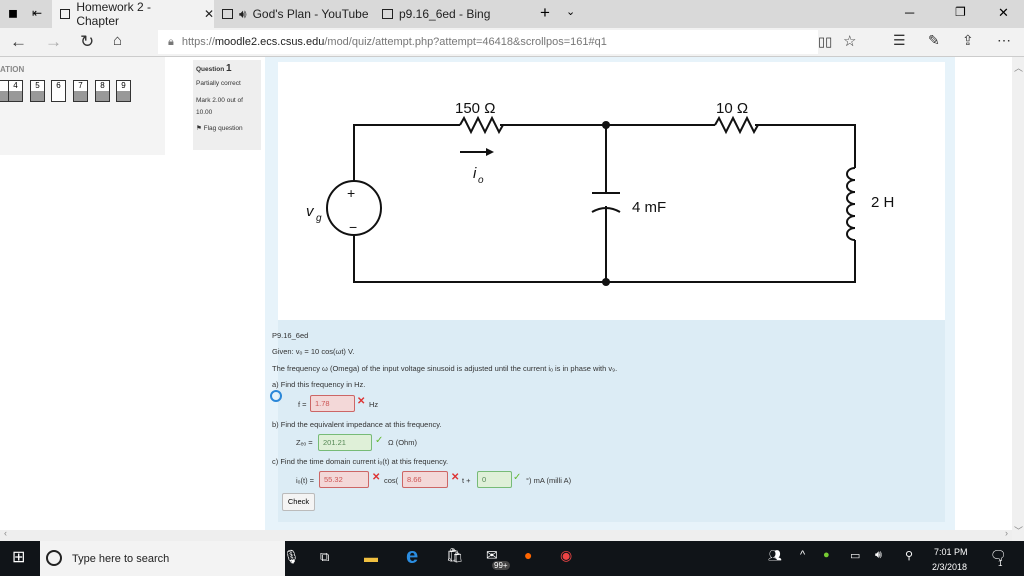  Describe the element at coordinates (425, 479) in the screenshot. I see `omega-input: 8.66` at that location.